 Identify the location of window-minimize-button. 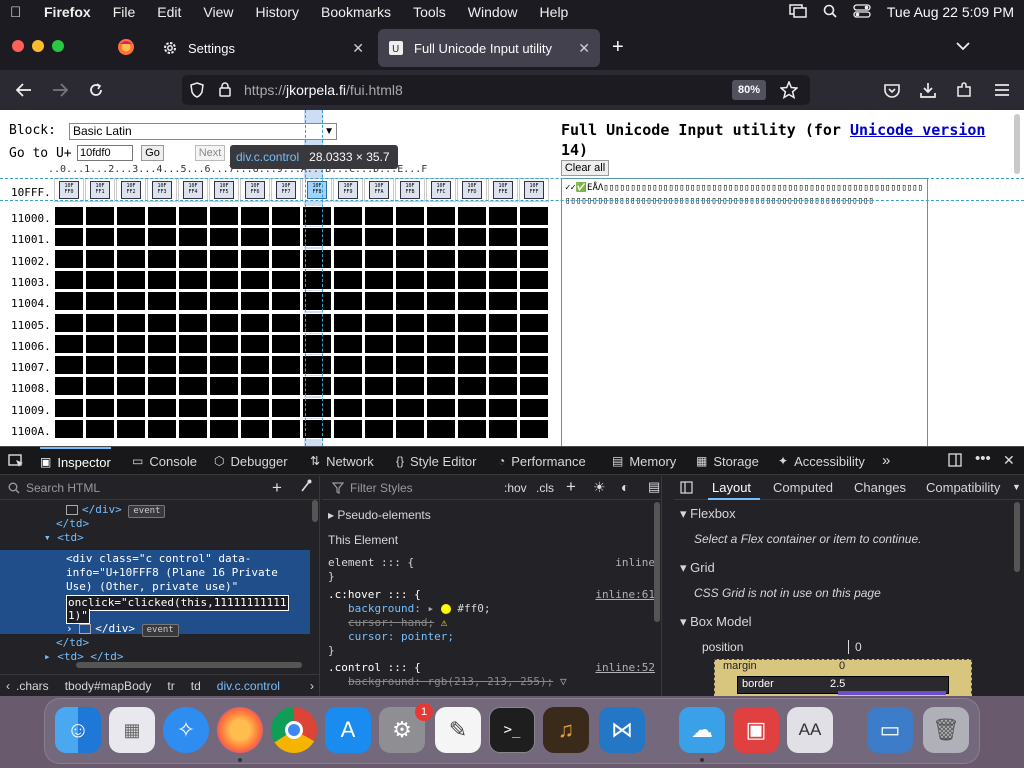
(38, 46).